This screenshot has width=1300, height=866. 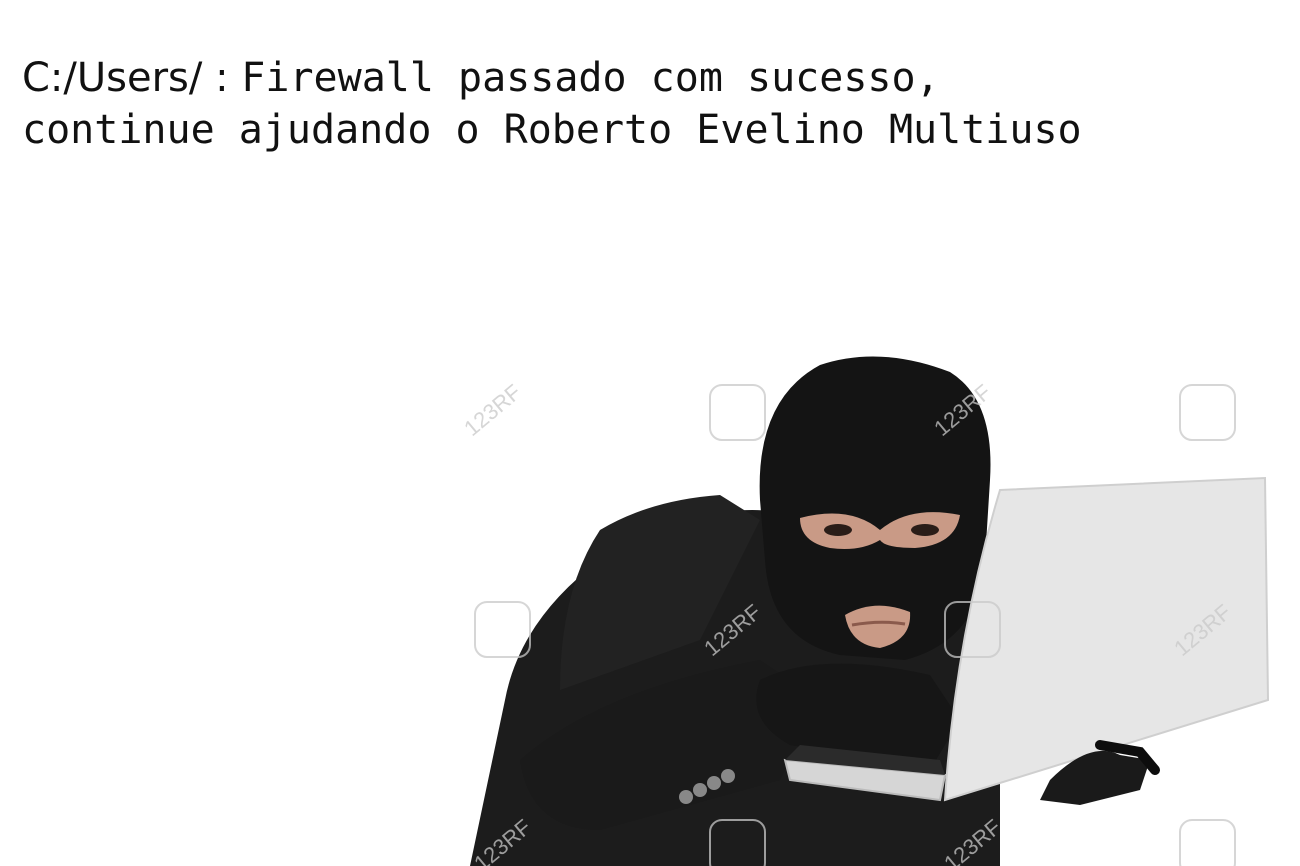 What do you see at coordinates (838, 530) in the screenshot?
I see `eye-left` at bounding box center [838, 530].